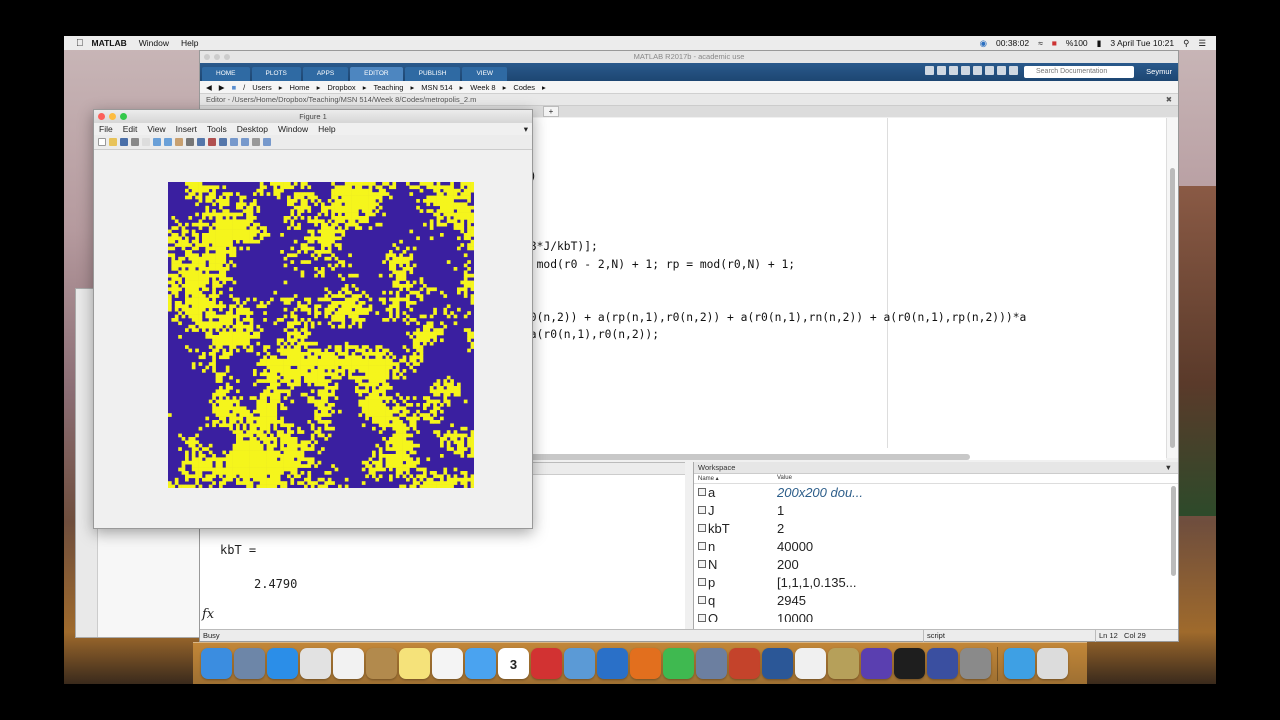  I want to click on menu-matlab: MATLAB, so click(109, 43).